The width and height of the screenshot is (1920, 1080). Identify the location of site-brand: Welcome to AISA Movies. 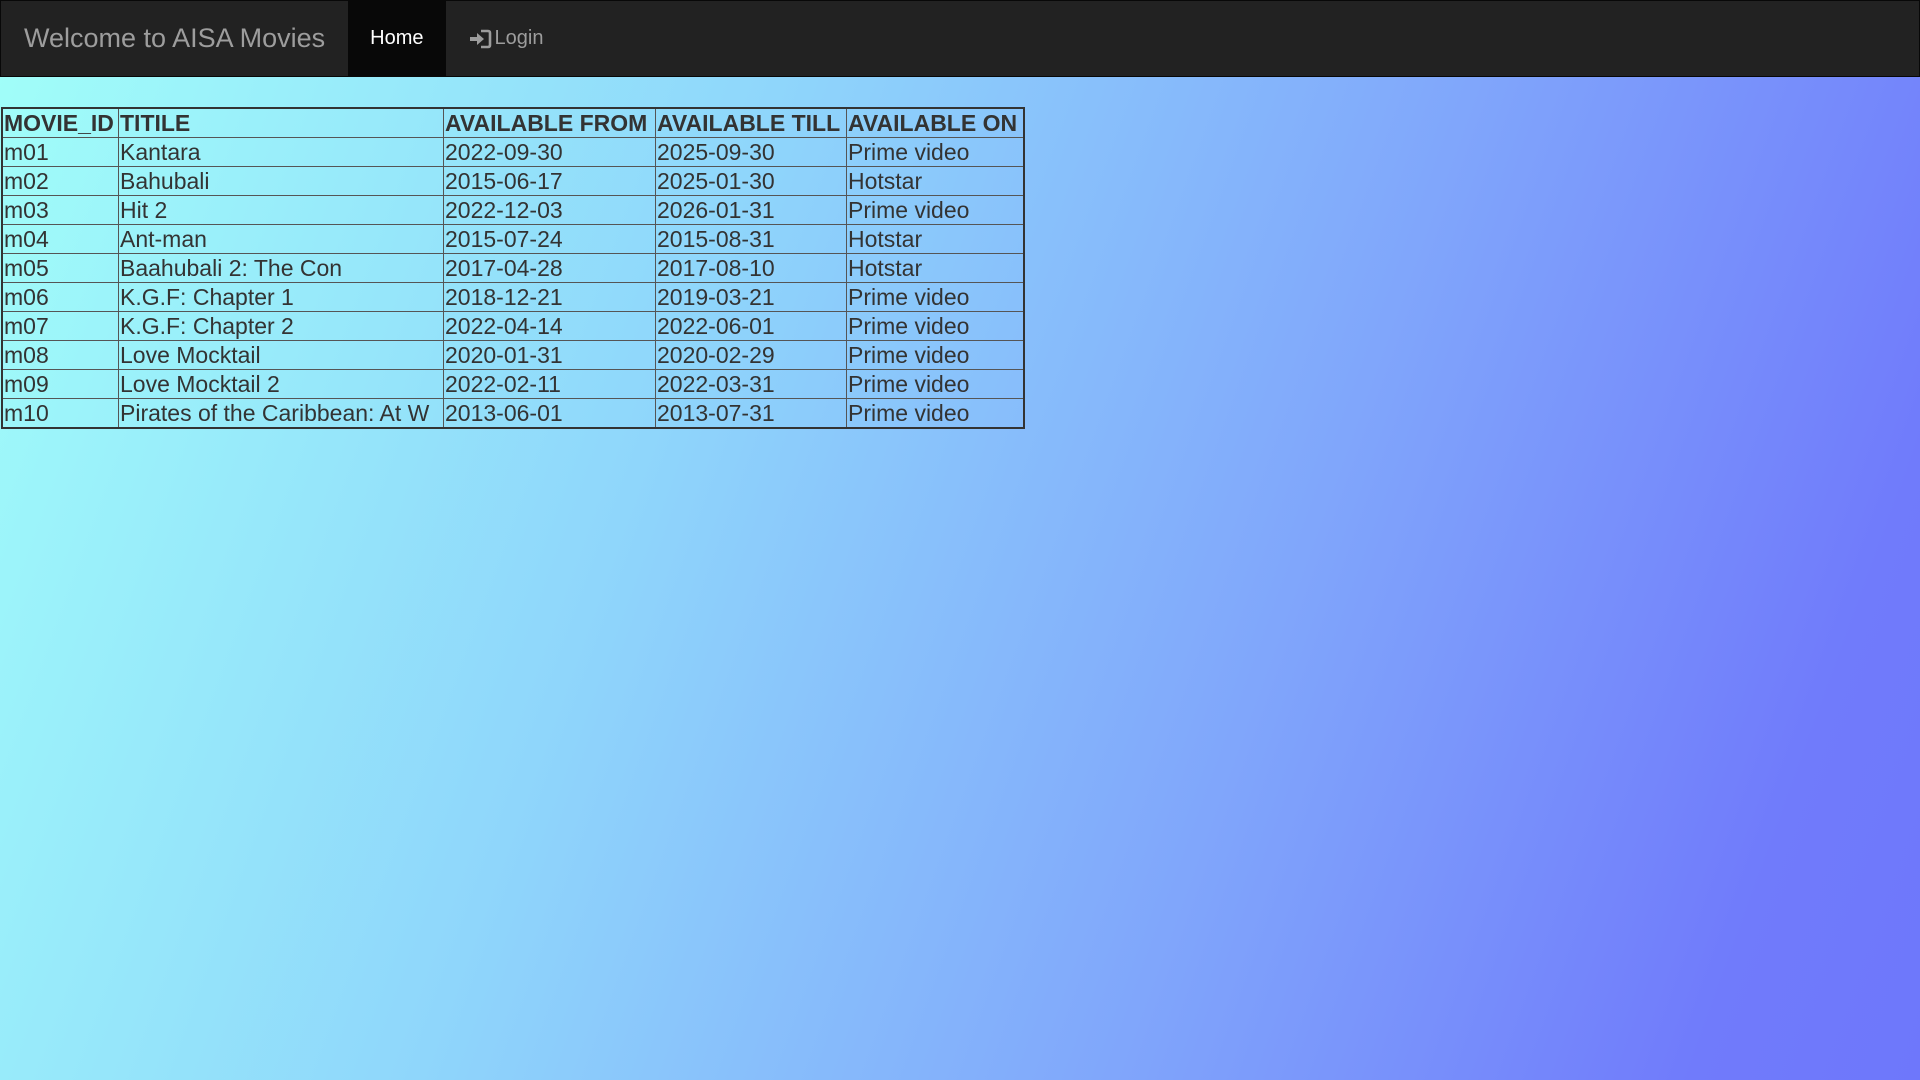
(174, 38).